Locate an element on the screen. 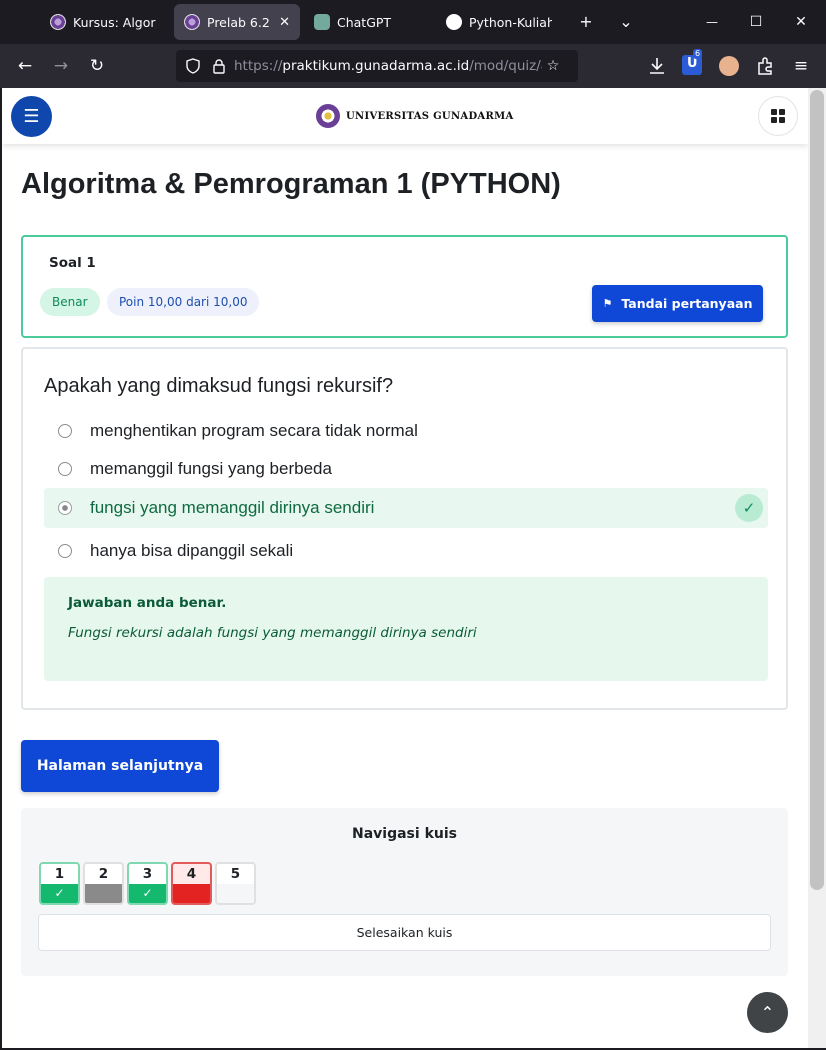  quiz-nav-button-2: 2 is located at coordinates (103, 883).